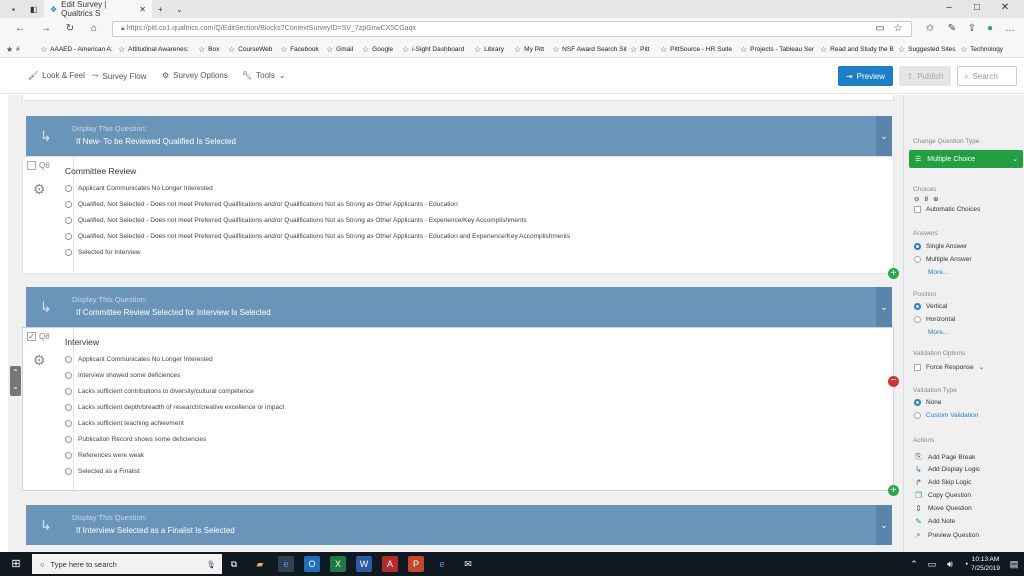  I want to click on minus-icon: ⊖, so click(916, 199).